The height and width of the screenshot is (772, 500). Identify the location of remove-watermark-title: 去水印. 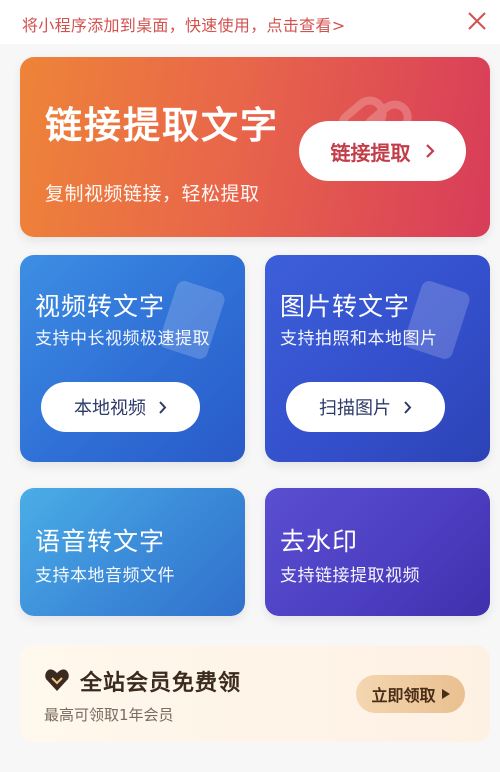
(319, 541).